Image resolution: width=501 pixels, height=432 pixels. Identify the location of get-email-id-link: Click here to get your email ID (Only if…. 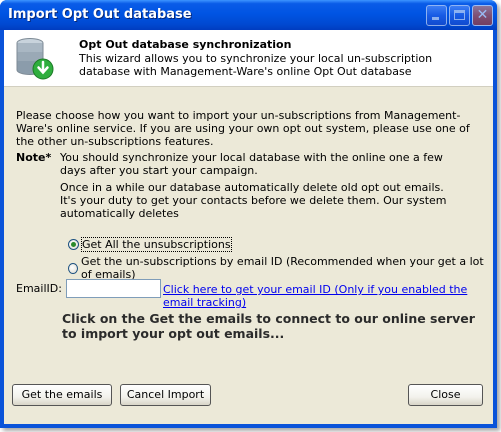
(328, 296).